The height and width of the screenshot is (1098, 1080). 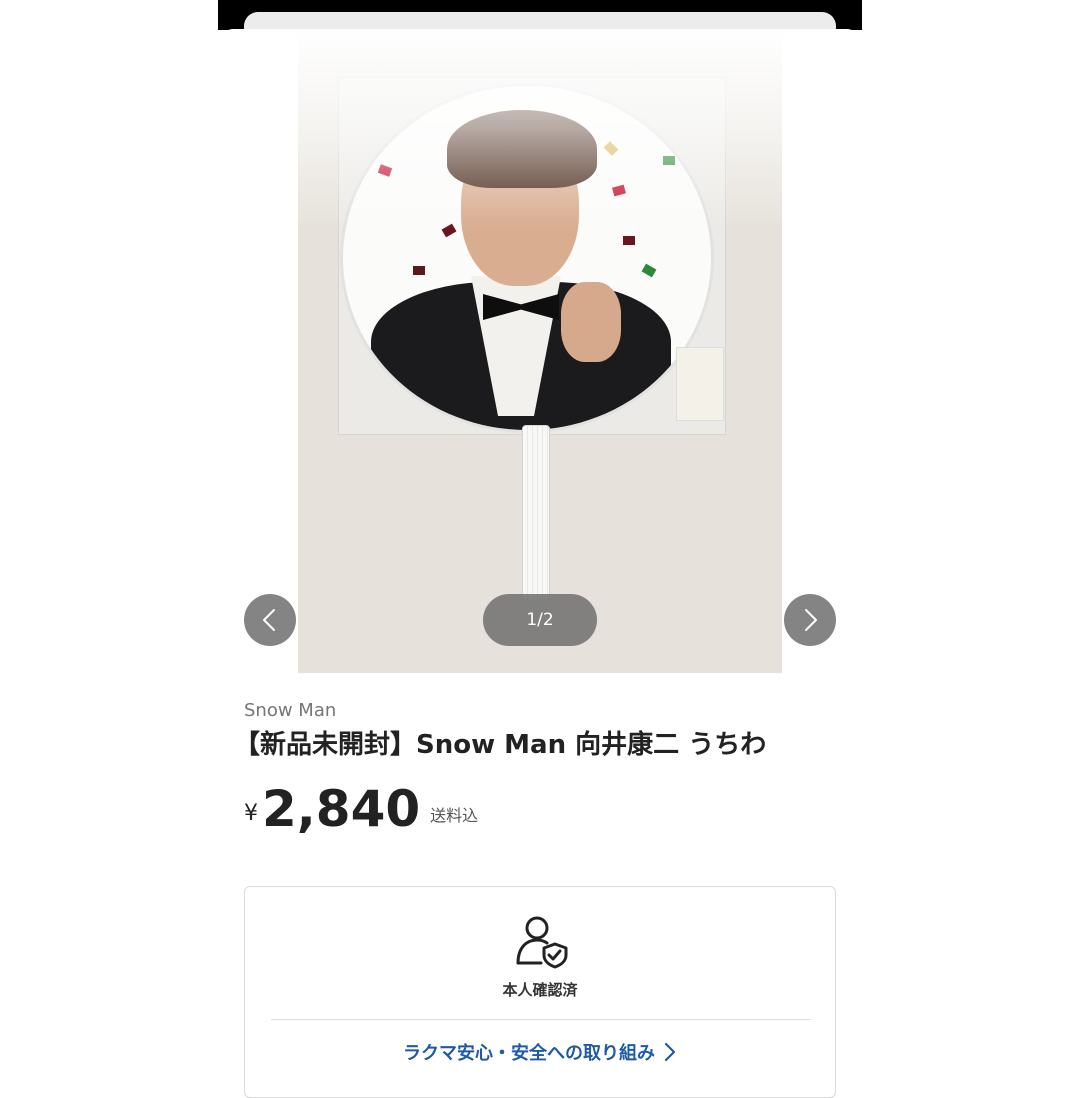 I want to click on product-title: 【新品未開封】Snow Man 向井康二 うちわ, so click(x=500, y=745).